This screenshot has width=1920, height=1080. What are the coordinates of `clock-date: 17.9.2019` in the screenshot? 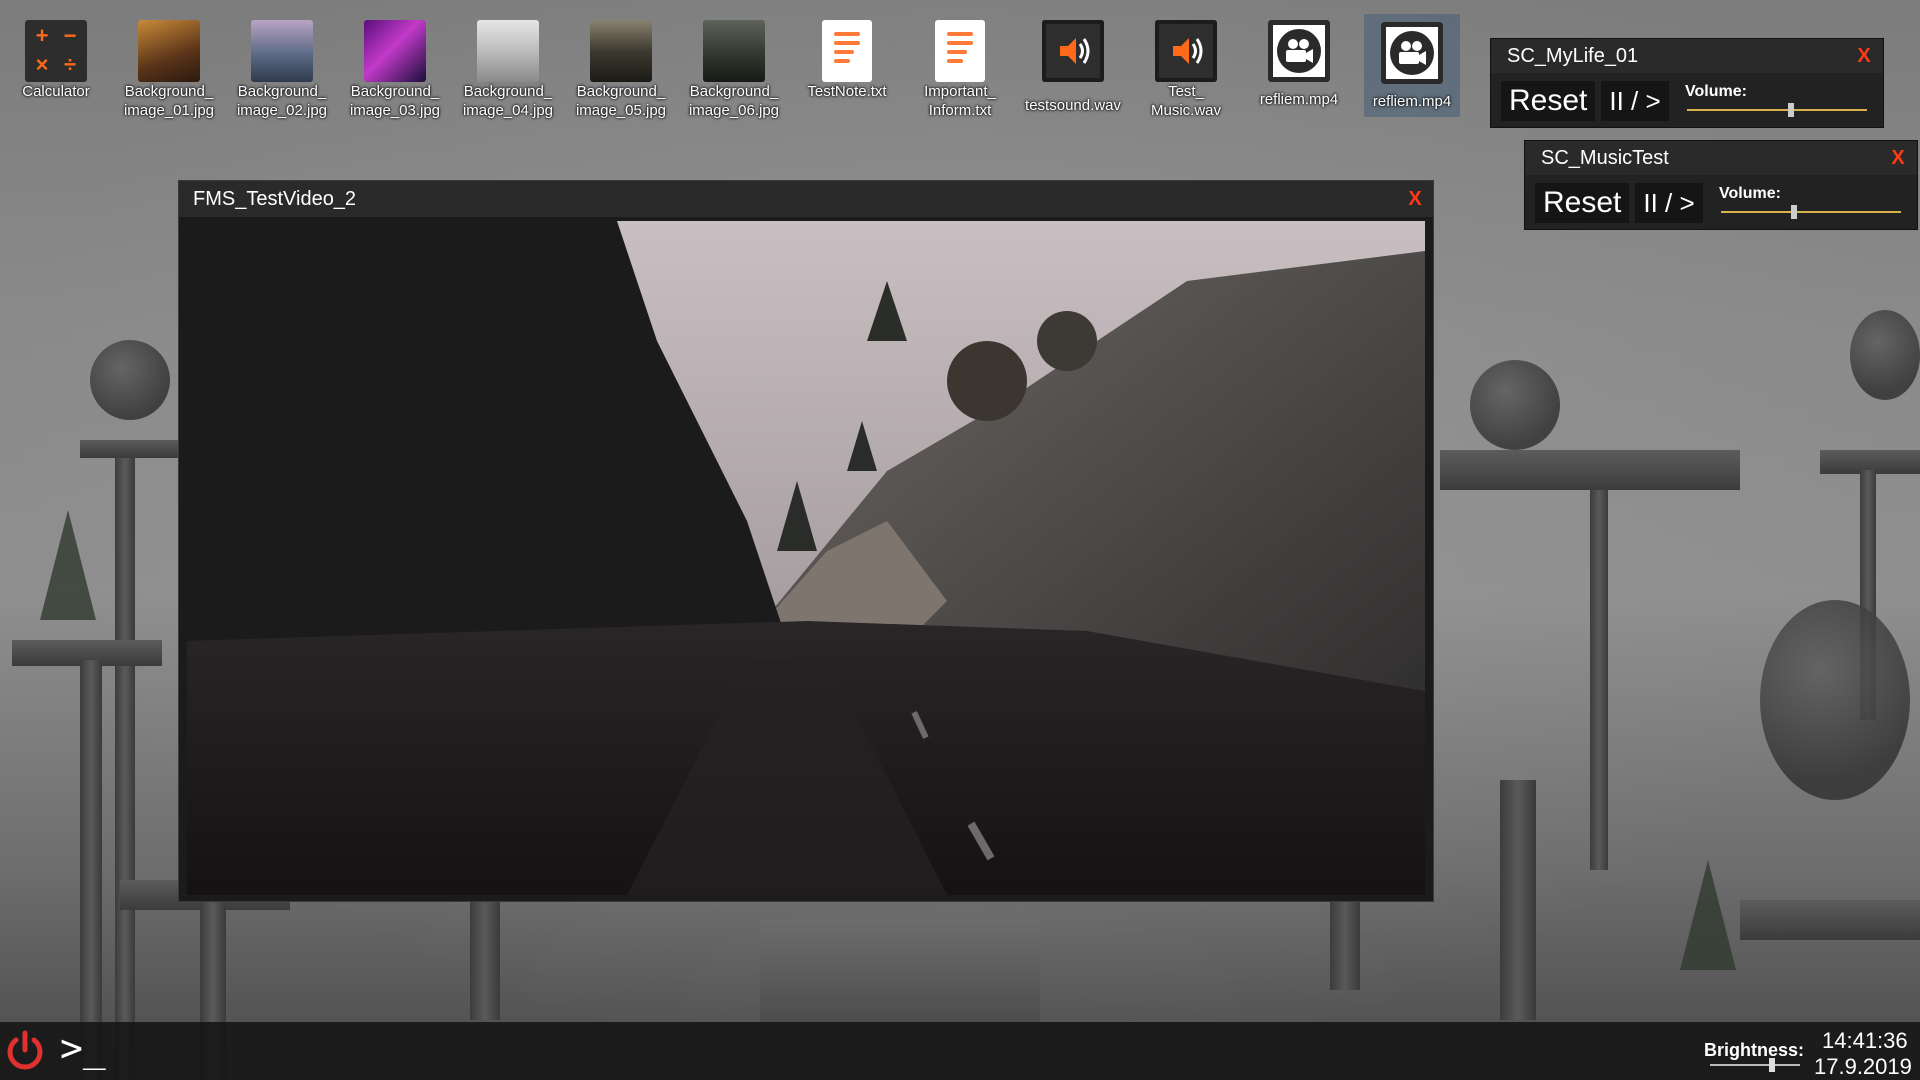 It's located at (1863, 1066).